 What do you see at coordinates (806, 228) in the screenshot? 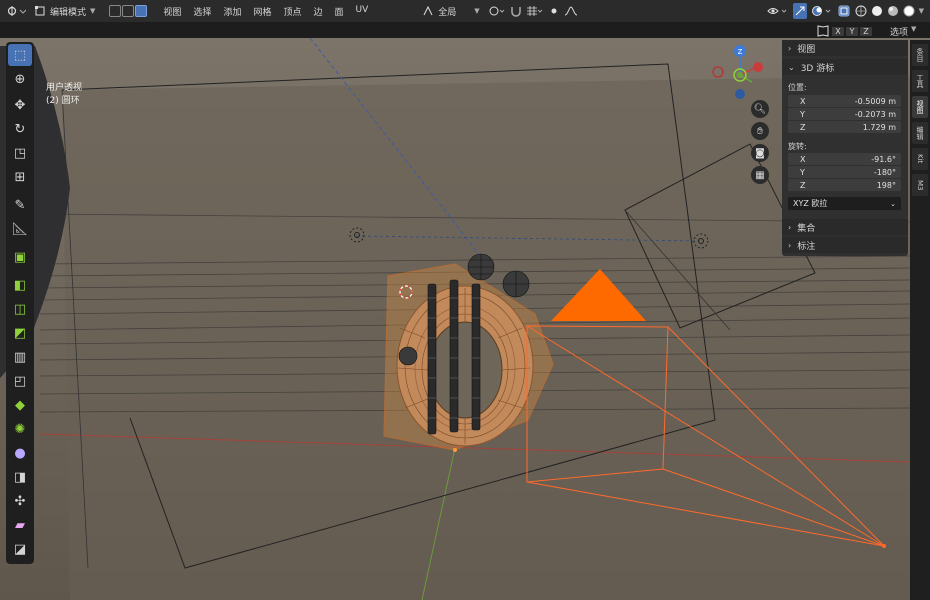
I see `section-collection-label: 集合` at bounding box center [806, 228].